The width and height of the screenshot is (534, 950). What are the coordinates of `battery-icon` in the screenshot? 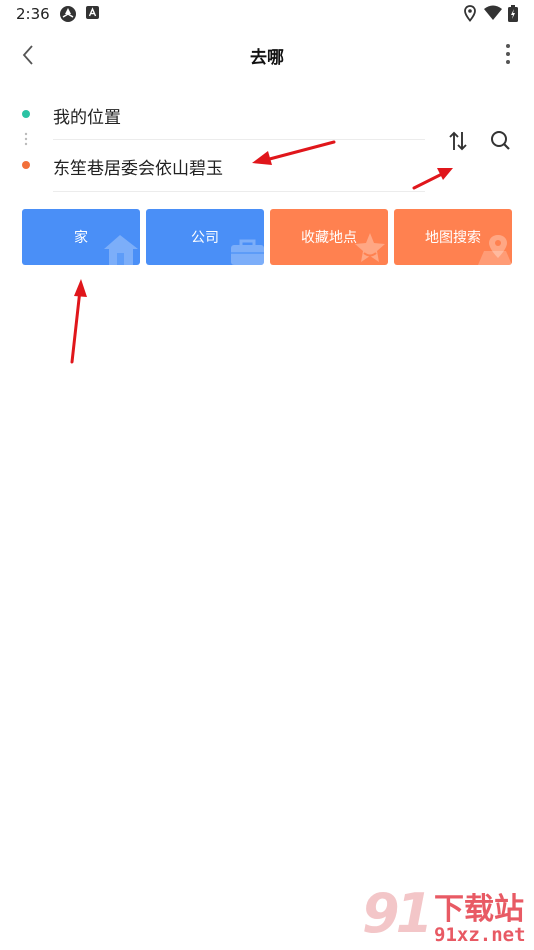 It's located at (513, 13).